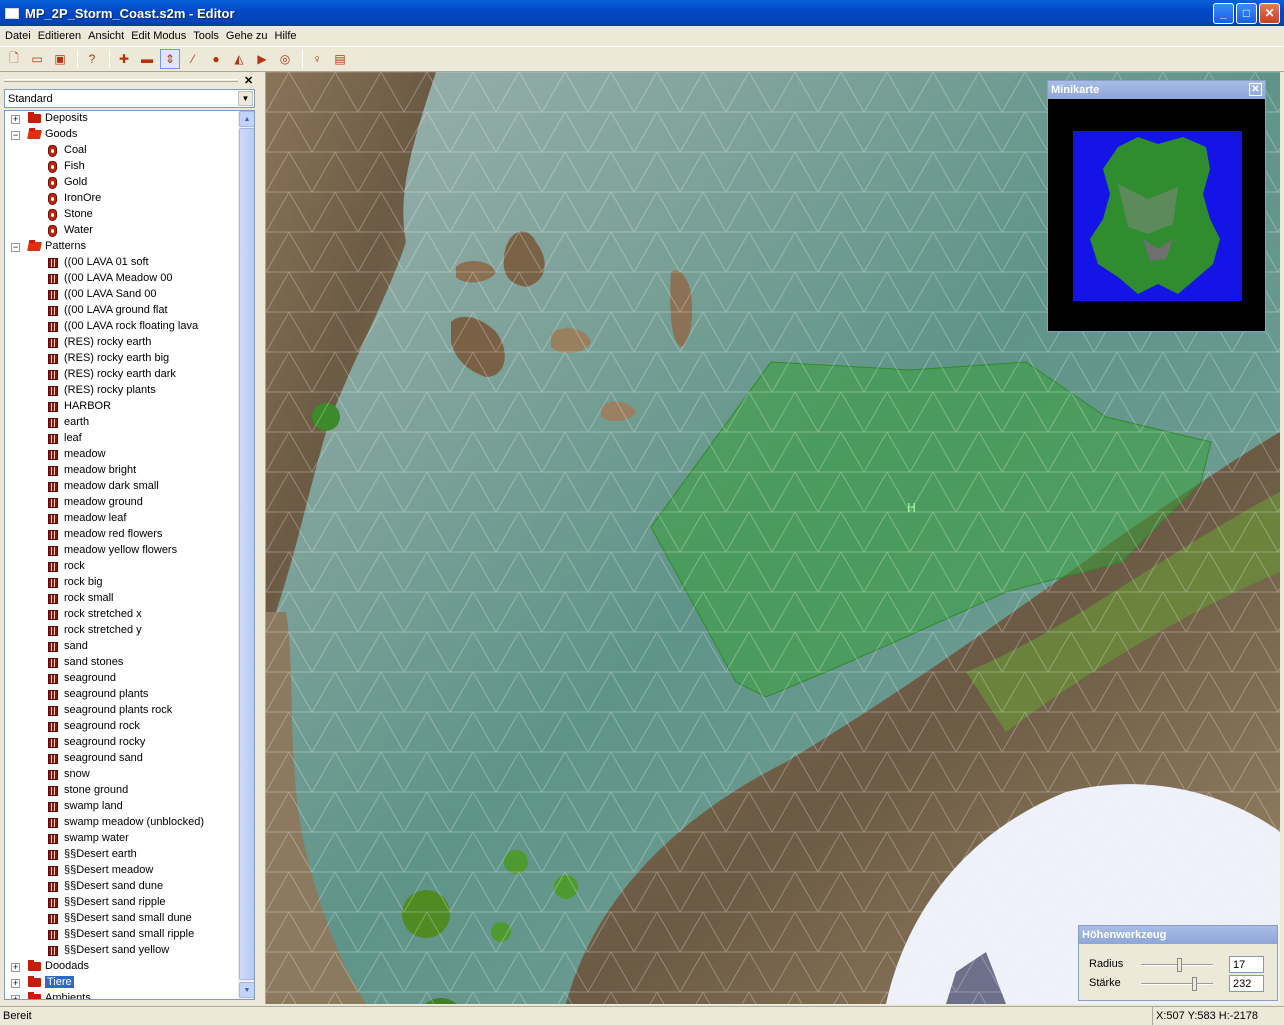 Image resolution: width=1284 pixels, height=1025 pixels. Describe the element at coordinates (216, 59) in the screenshot. I see `place-object-icon: ●` at that location.